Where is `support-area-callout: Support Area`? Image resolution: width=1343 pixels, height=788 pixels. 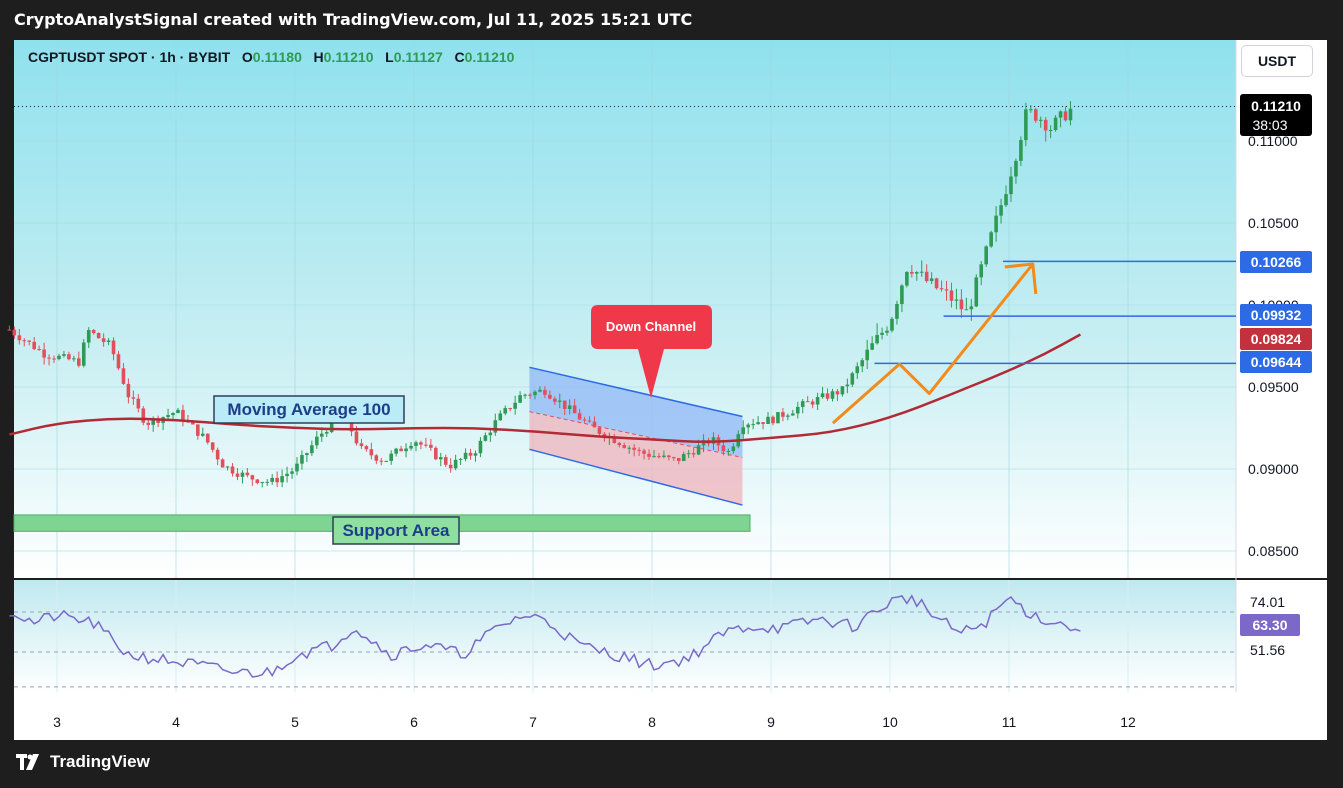
support-area-callout: Support Area is located at coordinates (396, 530).